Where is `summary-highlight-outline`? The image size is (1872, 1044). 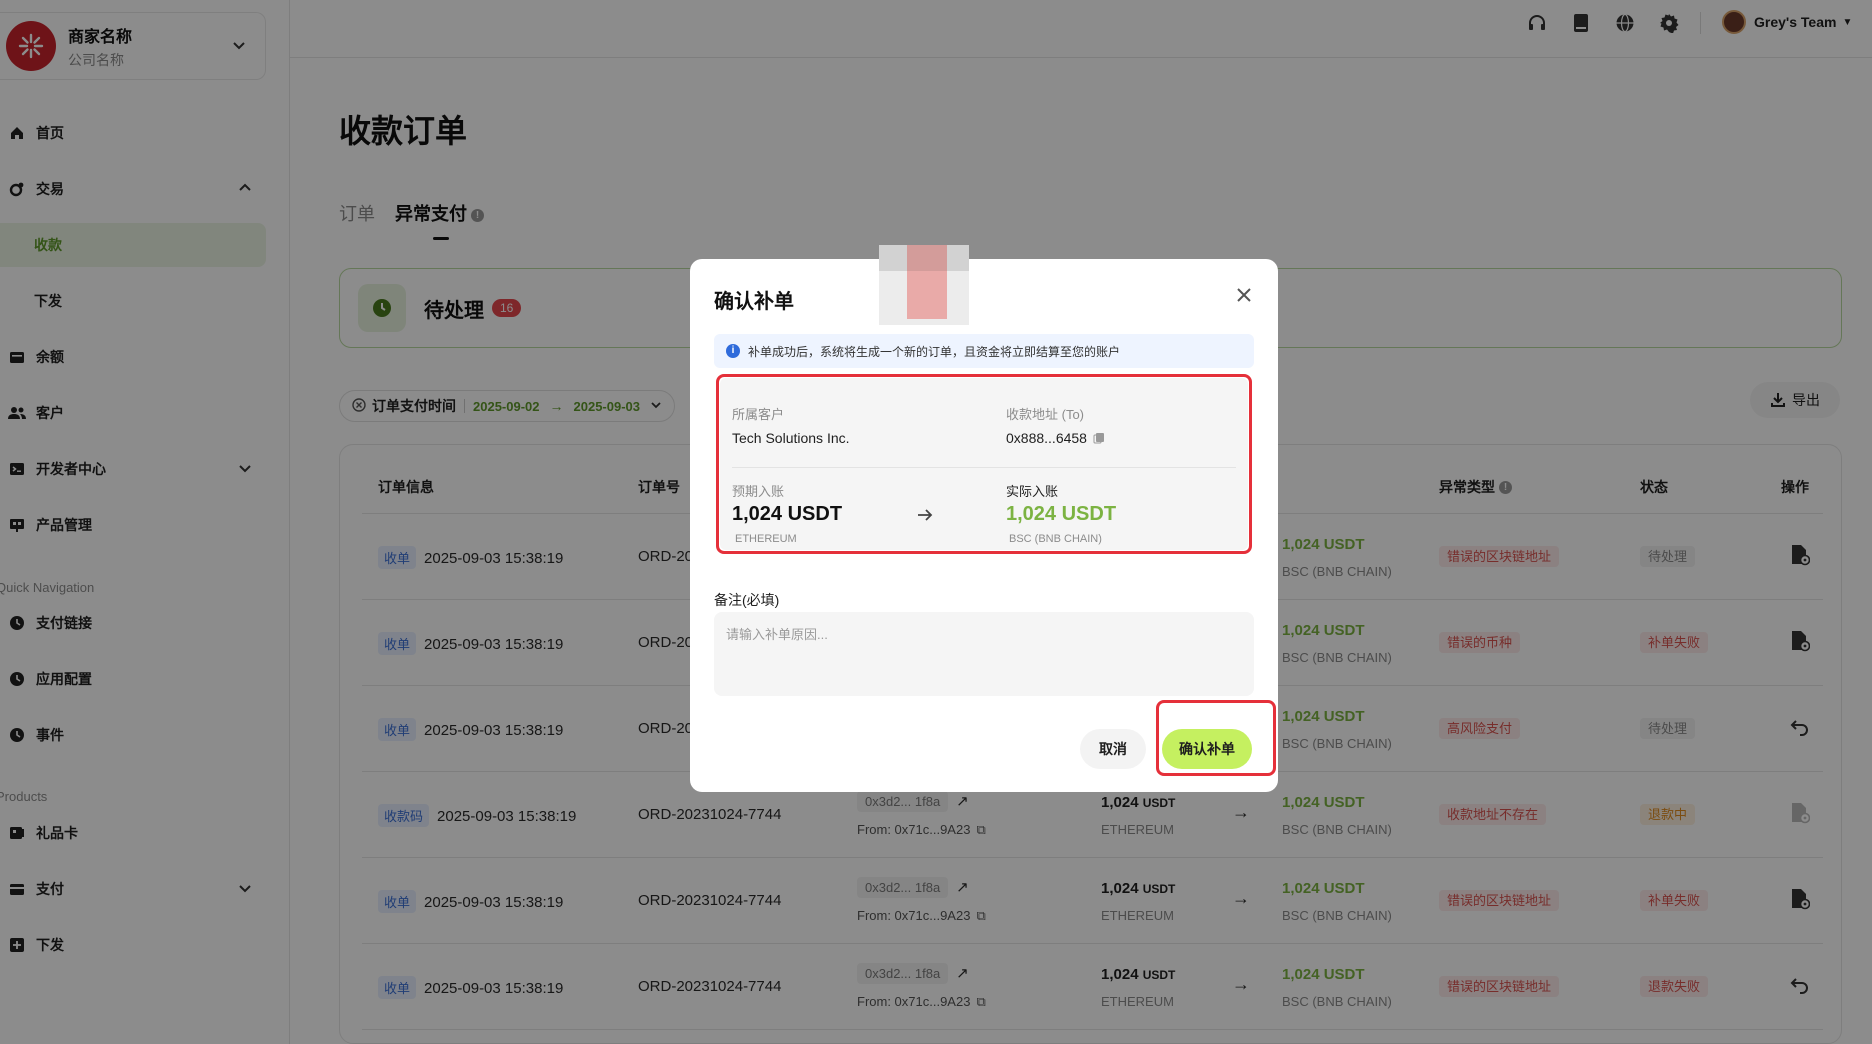
summary-highlight-outline is located at coordinates (984, 464).